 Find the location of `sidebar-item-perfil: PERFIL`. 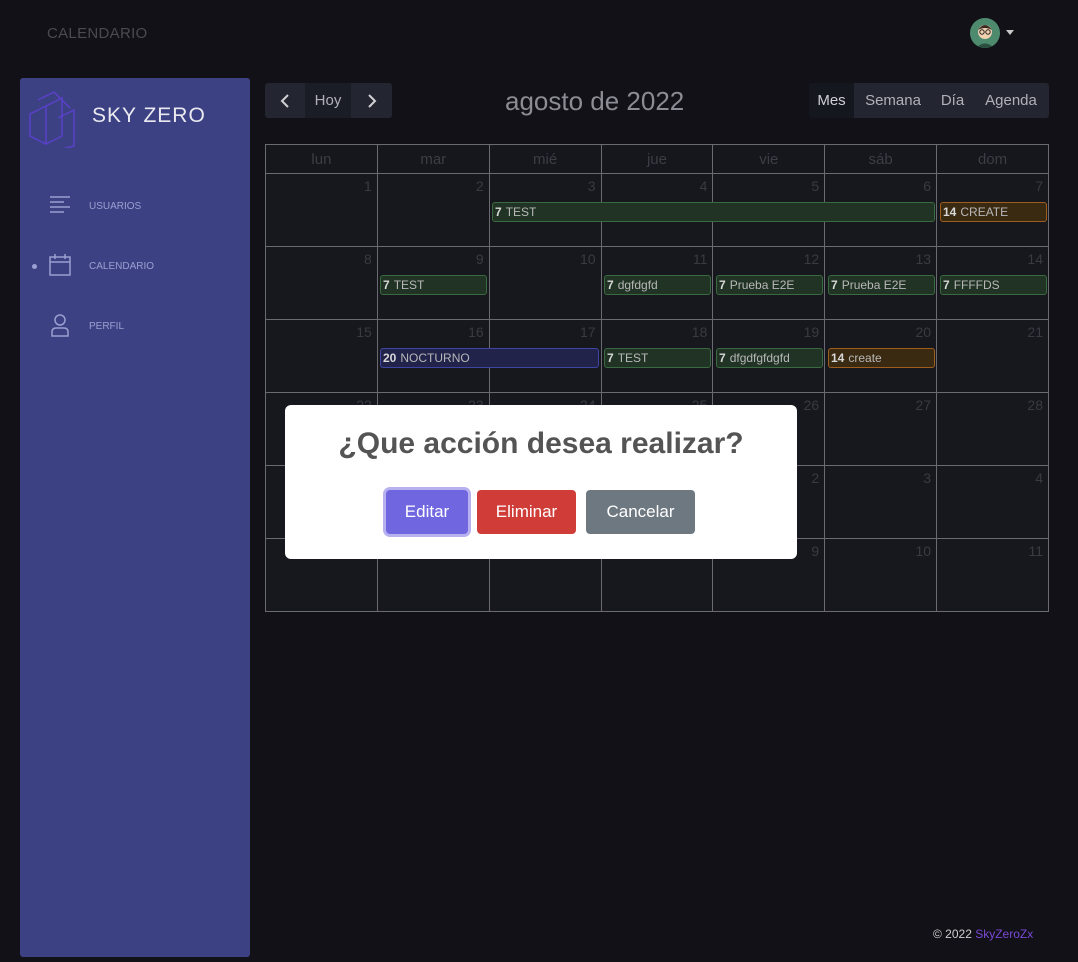

sidebar-item-perfil: PERFIL is located at coordinates (135, 327).